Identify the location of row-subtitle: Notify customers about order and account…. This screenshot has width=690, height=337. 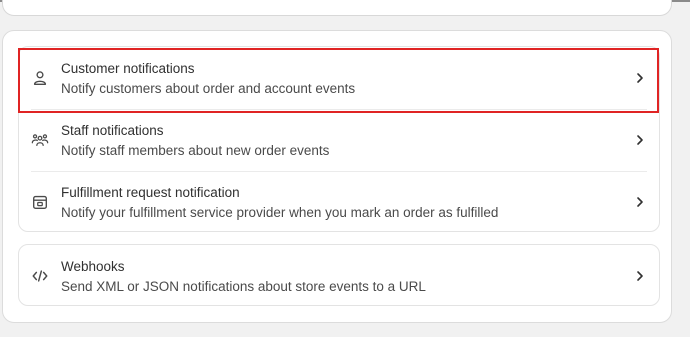
(208, 88).